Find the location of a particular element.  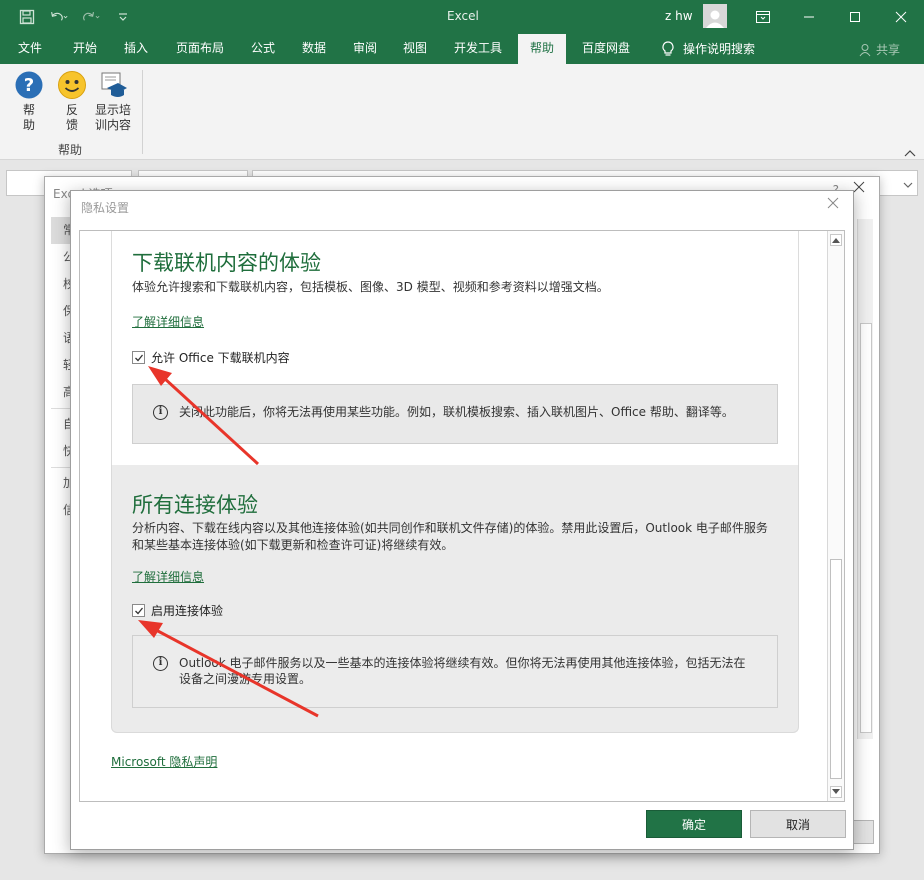

info-text-line2: 设备之间漫游专用设置。 is located at coordinates (245, 679).